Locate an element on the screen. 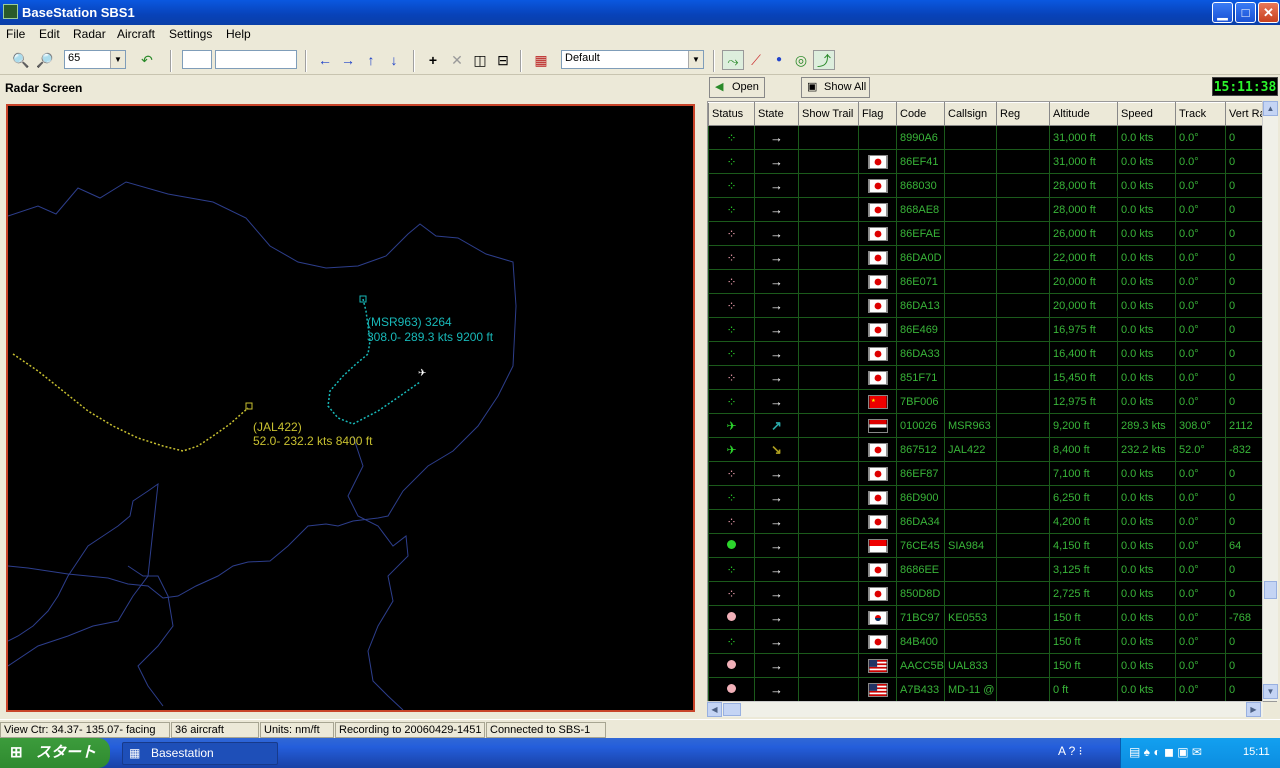 The height and width of the screenshot is (768, 1280). table-row: ⁘ → 86D900 6,250 ft 0.0 kts 0.0° 0 is located at coordinates (992, 497).